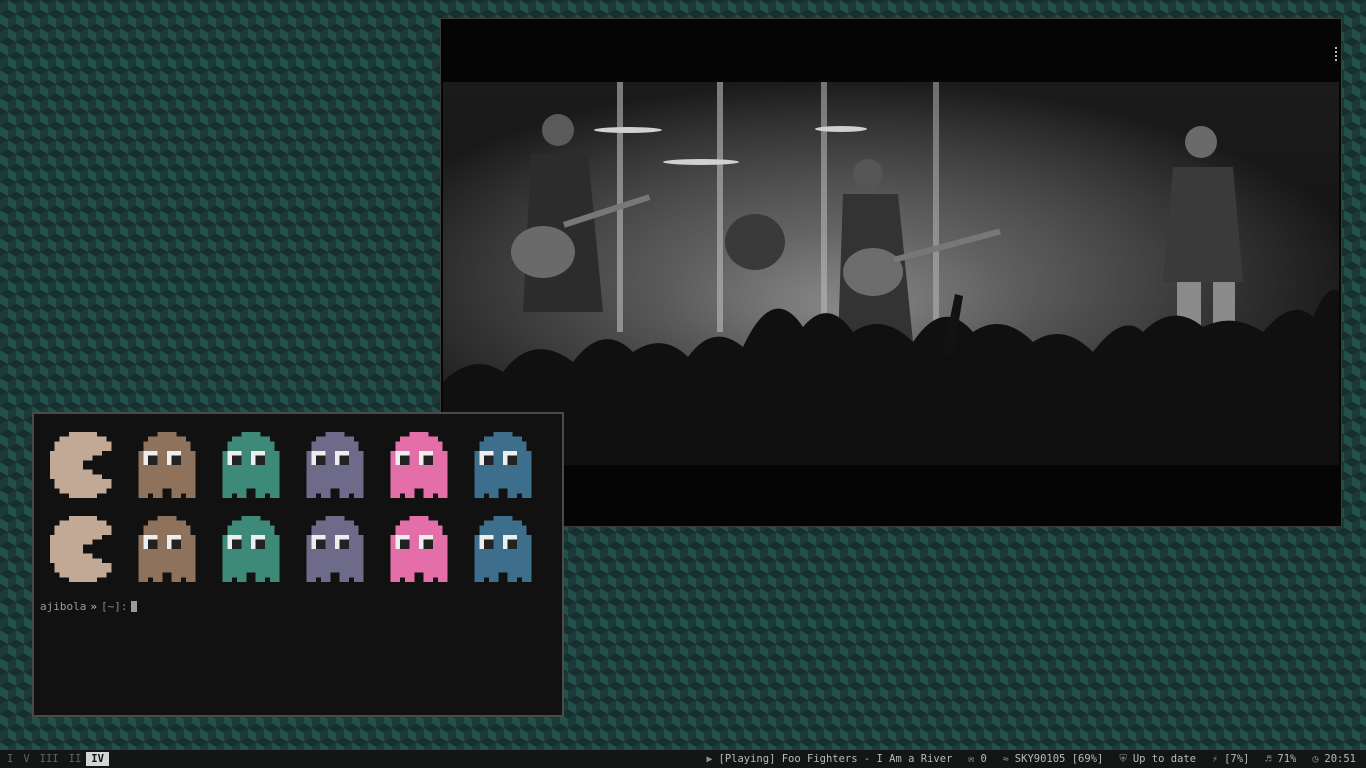 The width and height of the screenshot is (1366, 768). I want to click on wifi-icon: ≈, so click(1005, 759).